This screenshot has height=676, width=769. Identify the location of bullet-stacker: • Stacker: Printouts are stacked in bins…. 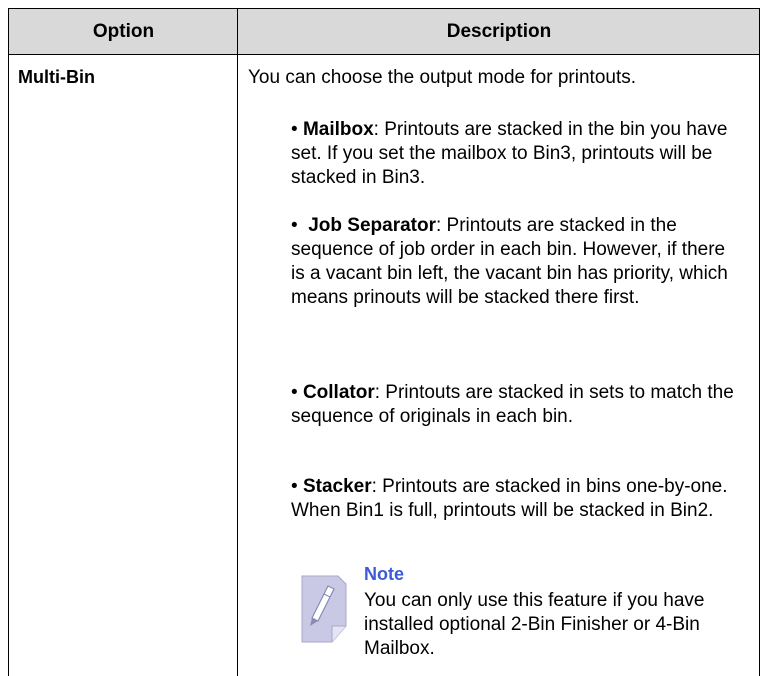
(516, 499).